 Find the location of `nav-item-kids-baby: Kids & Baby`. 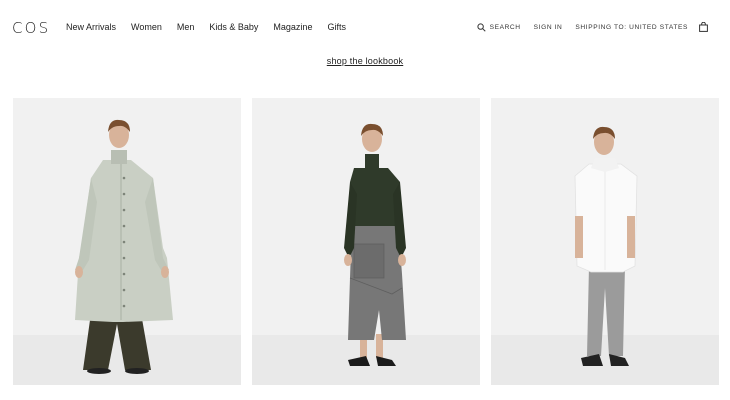

nav-item-kids-baby: Kids & Baby is located at coordinates (233, 27).